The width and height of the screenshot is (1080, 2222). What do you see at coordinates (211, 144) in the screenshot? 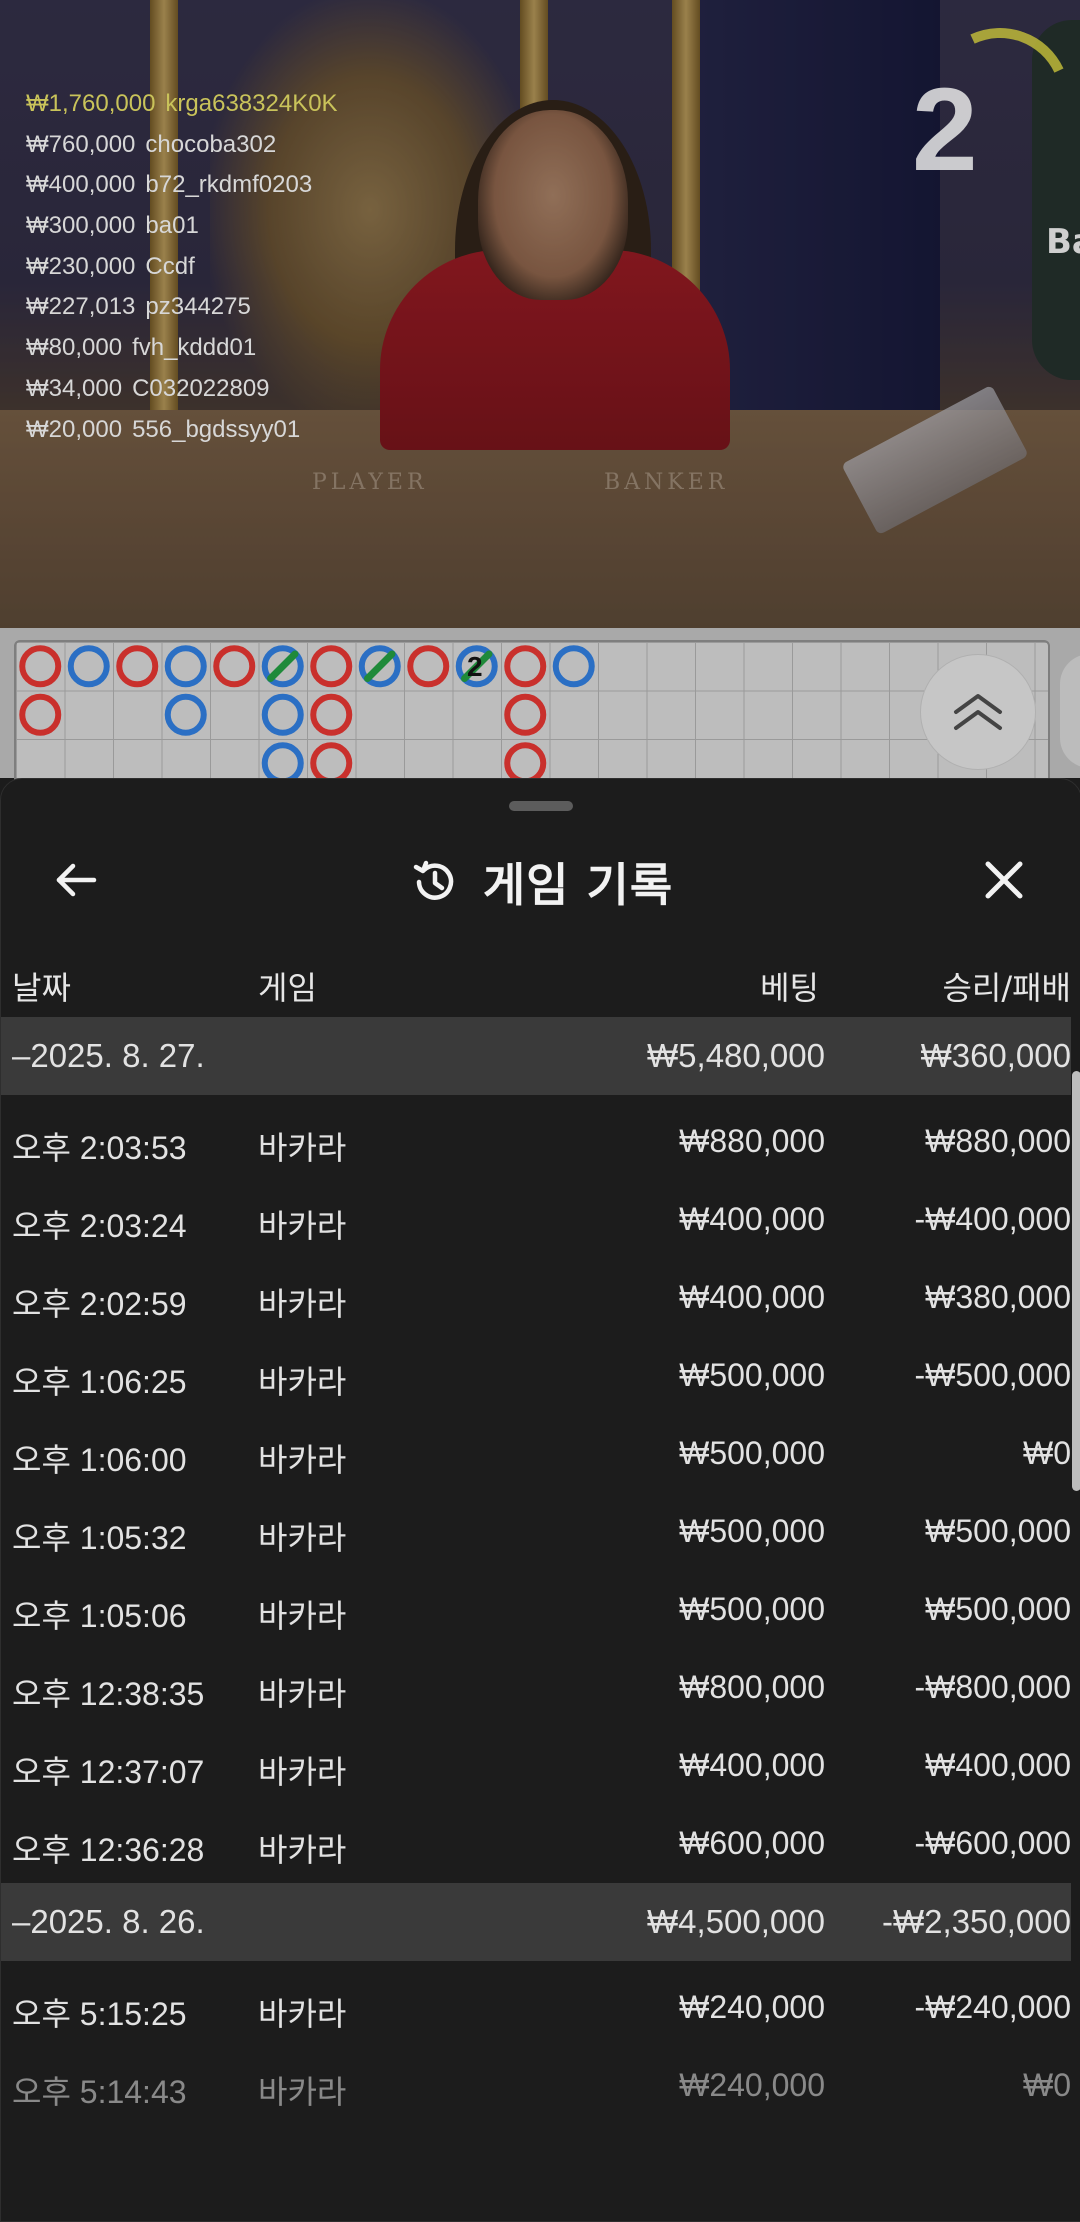
I see `winner-username: chocoba302` at bounding box center [211, 144].